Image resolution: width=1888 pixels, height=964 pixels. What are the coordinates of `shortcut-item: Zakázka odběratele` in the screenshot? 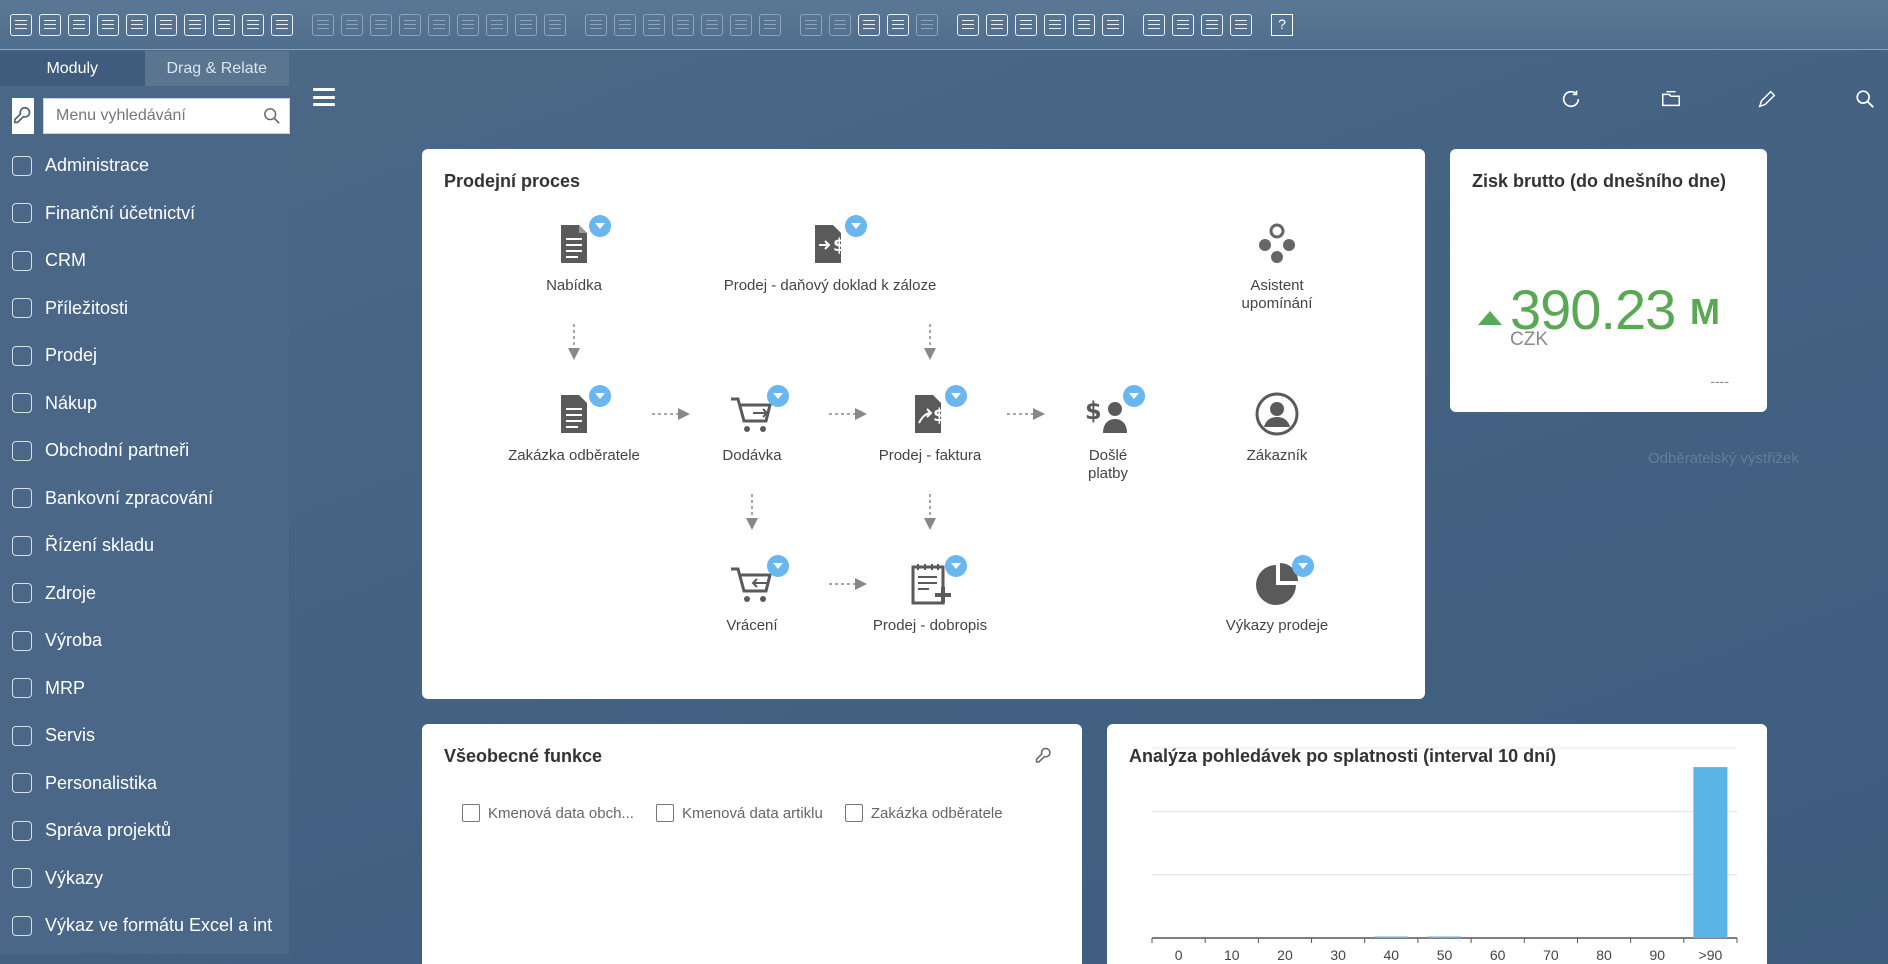 It's located at (923, 813).